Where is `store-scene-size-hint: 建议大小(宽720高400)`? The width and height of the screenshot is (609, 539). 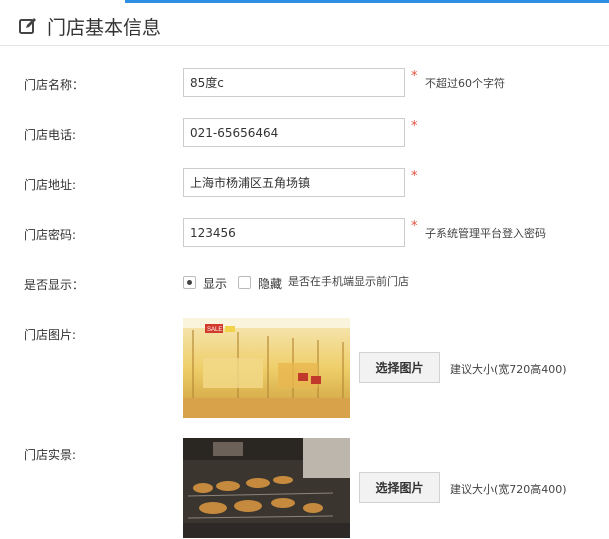
store-scene-size-hint: 建议大小(宽720高400) is located at coordinates (508, 489).